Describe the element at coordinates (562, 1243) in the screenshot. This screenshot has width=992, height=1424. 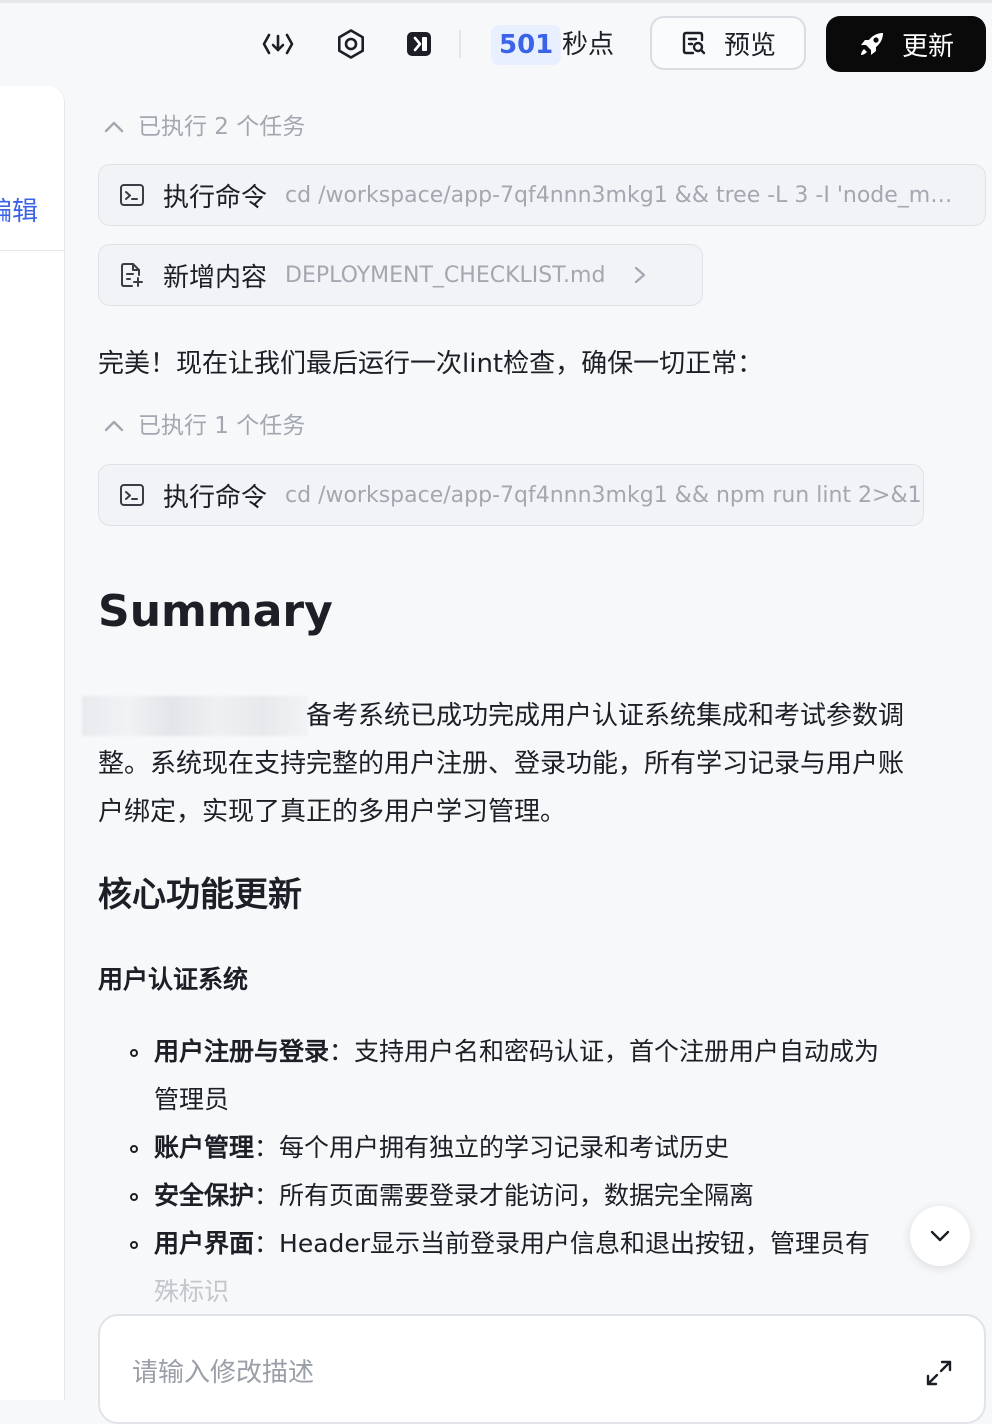
I see `list-item-text: ：Header显示当前登录用户信息和退出按钮，管理员有` at that location.